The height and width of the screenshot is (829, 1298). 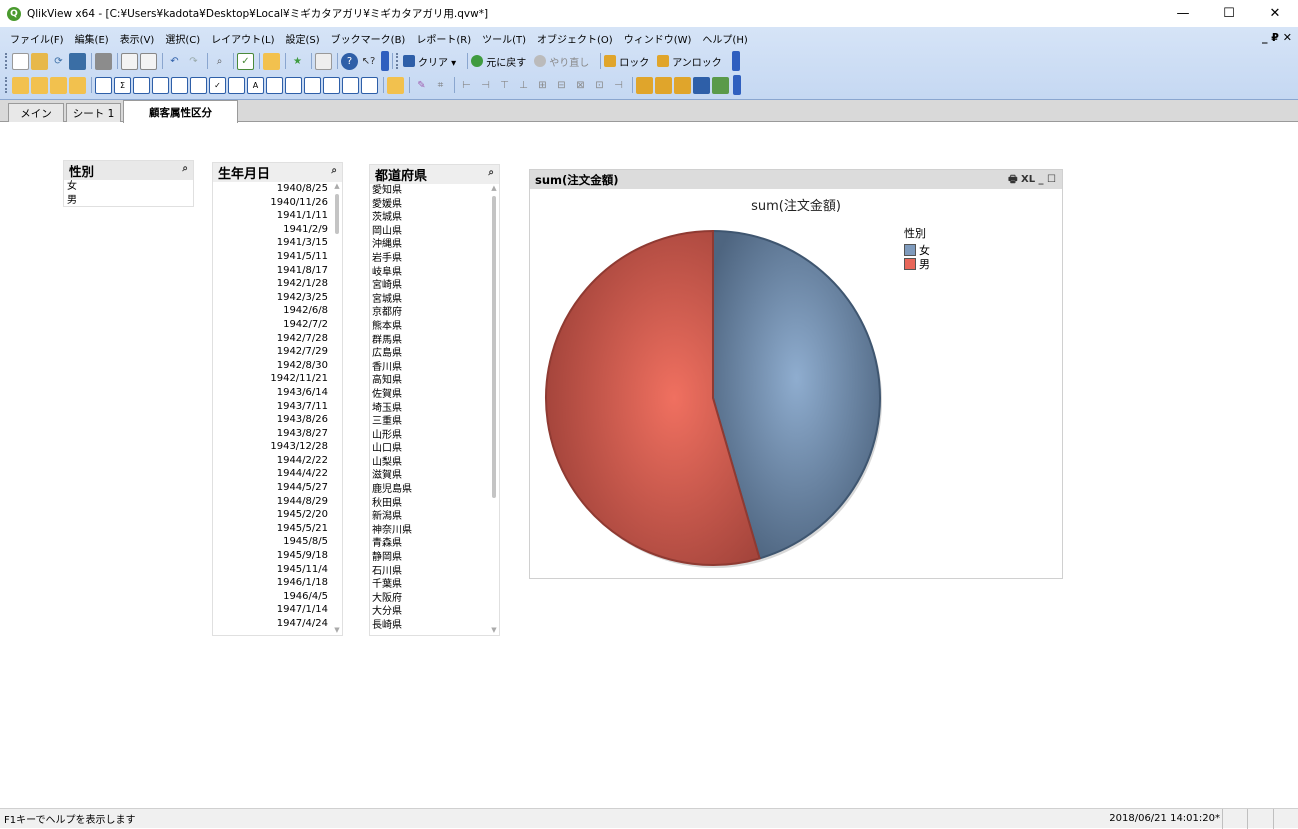 What do you see at coordinates (435, 381) in the screenshot?
I see `list-item: 高知県` at bounding box center [435, 381].